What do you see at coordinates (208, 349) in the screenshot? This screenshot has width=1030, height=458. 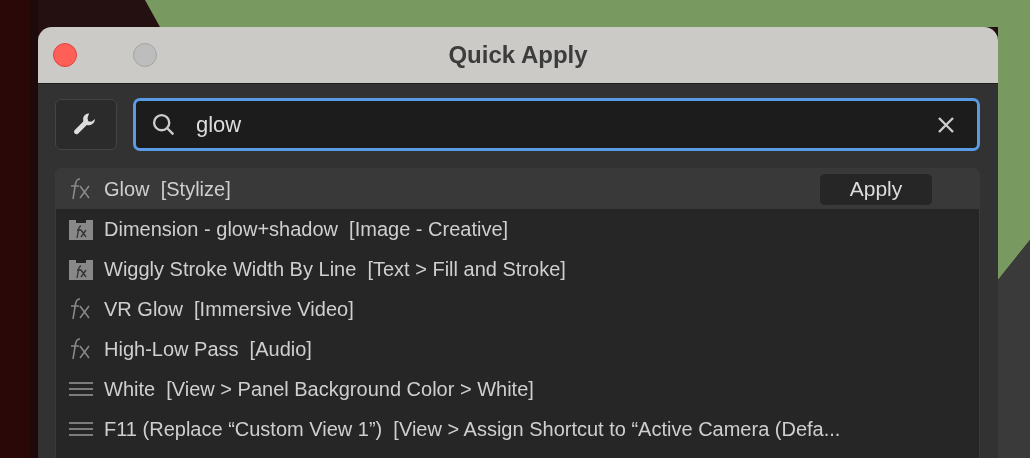 I see `result-label: High-Low Pass [Audio]` at bounding box center [208, 349].